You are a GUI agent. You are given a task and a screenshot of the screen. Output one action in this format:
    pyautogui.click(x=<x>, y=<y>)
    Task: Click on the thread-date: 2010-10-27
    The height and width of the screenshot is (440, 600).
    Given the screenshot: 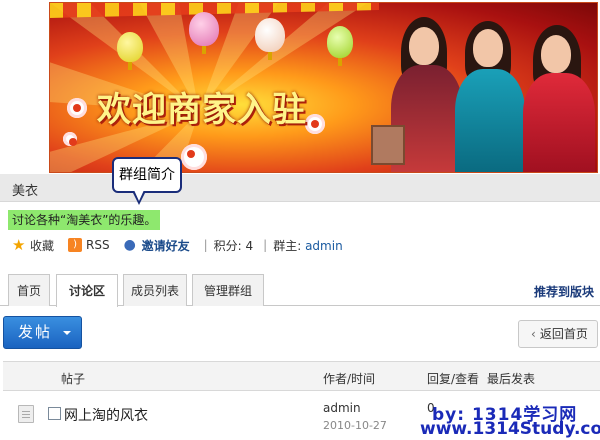 What is the action you would take?
    pyautogui.click(x=355, y=425)
    